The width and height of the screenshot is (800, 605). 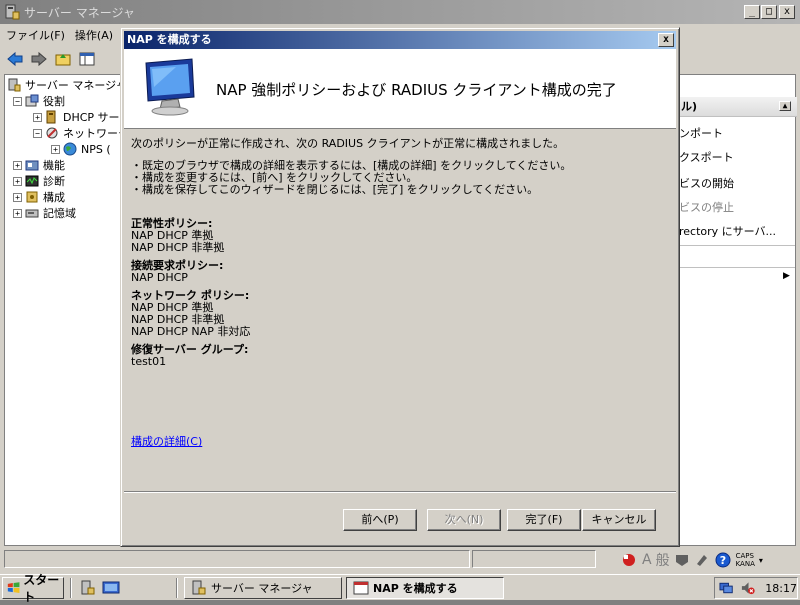 I want to click on actions-header-menu-icon: ▲, so click(x=785, y=106).